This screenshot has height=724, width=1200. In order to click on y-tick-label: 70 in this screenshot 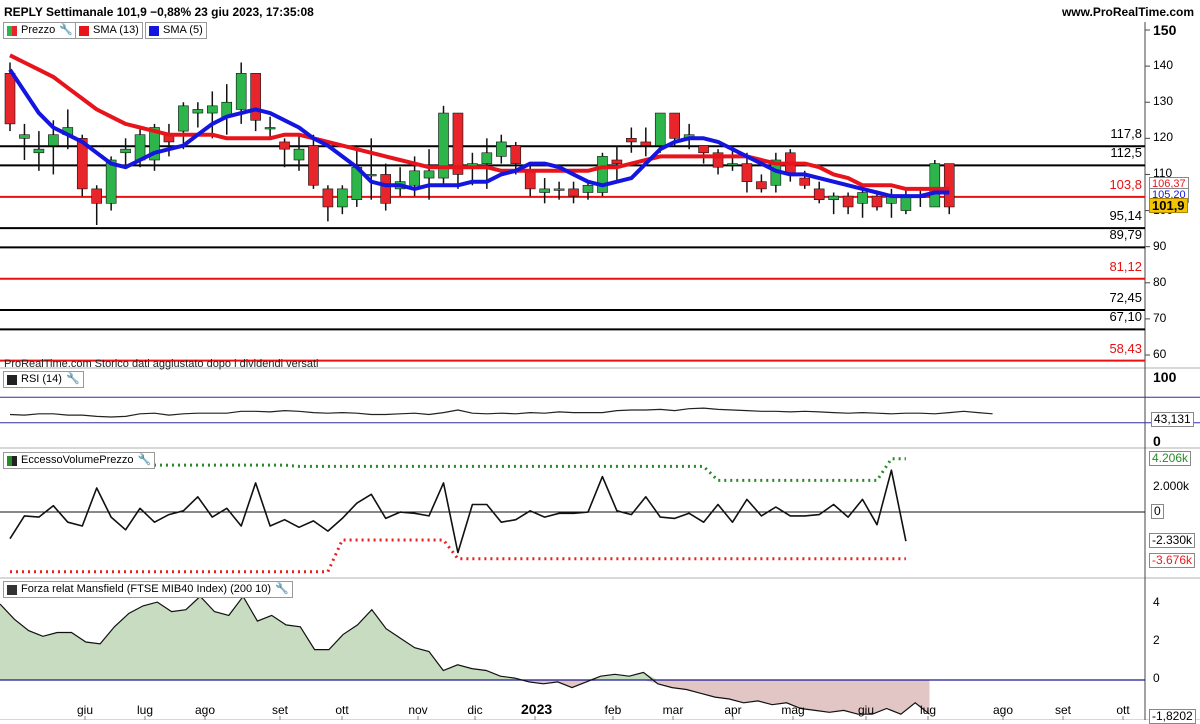, I will do `click(1160, 317)`.